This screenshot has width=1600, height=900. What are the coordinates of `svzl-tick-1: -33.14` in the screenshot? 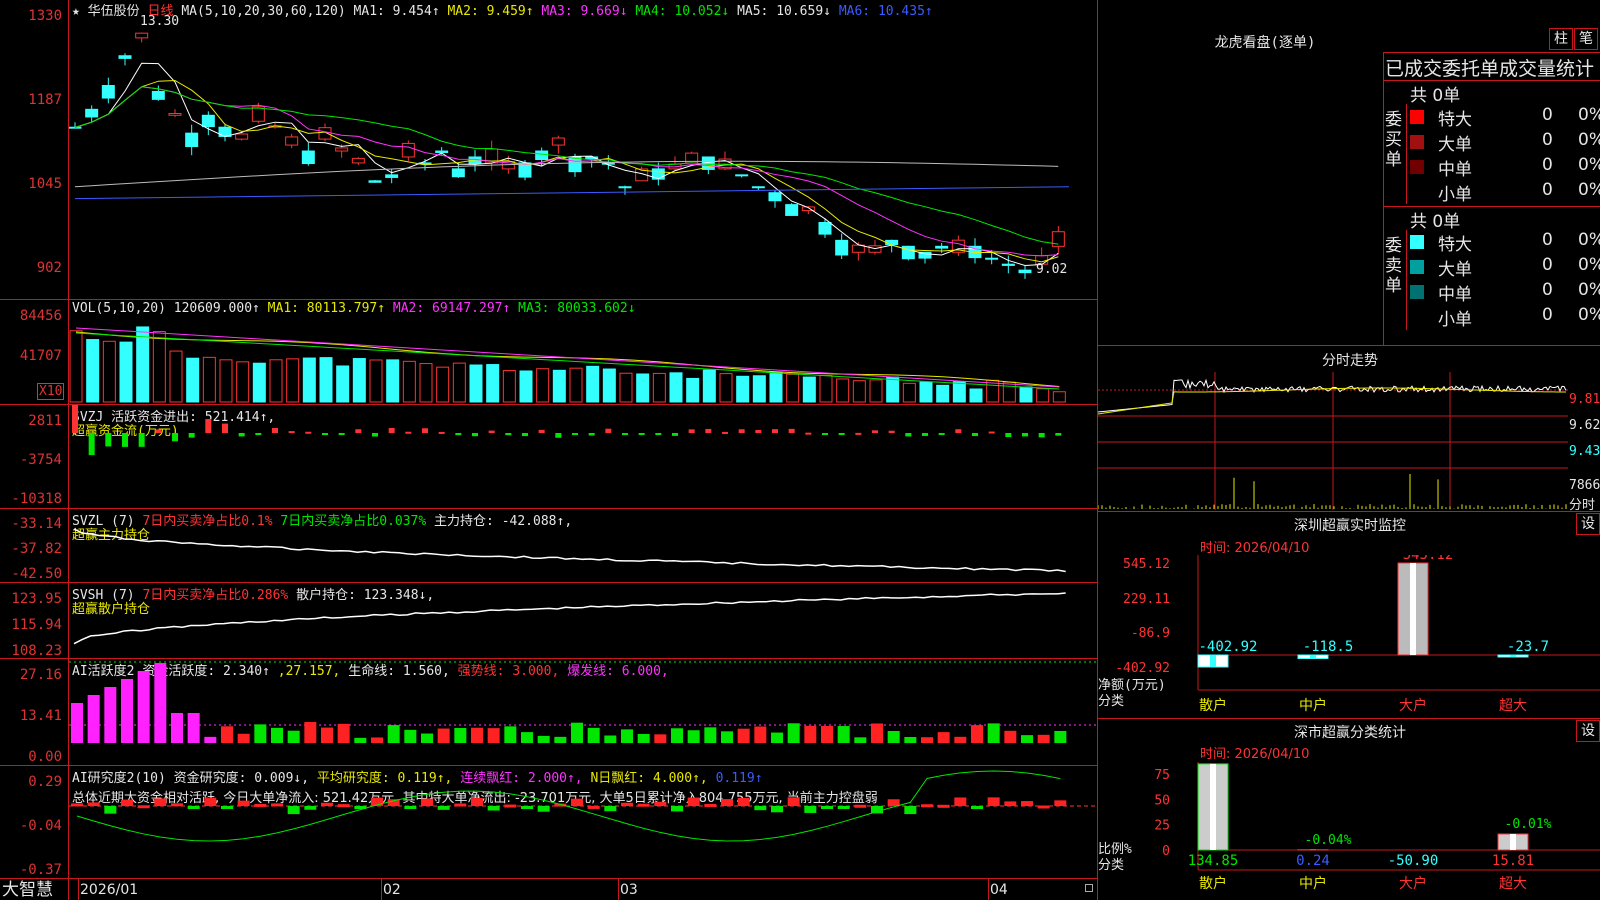 It's located at (36, 524).